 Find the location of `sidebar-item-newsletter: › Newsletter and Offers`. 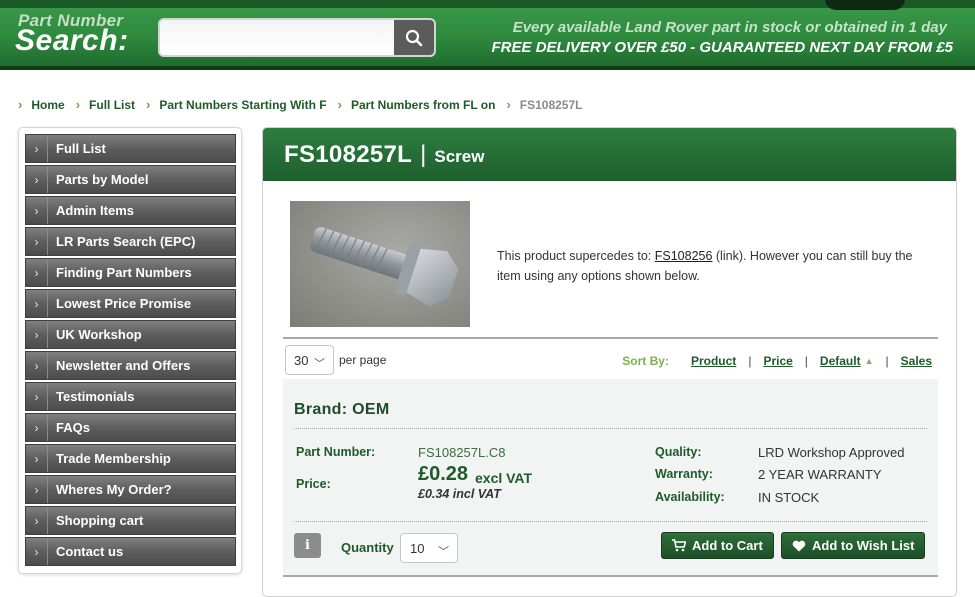

sidebar-item-newsletter: › Newsletter and Offers is located at coordinates (130, 365).